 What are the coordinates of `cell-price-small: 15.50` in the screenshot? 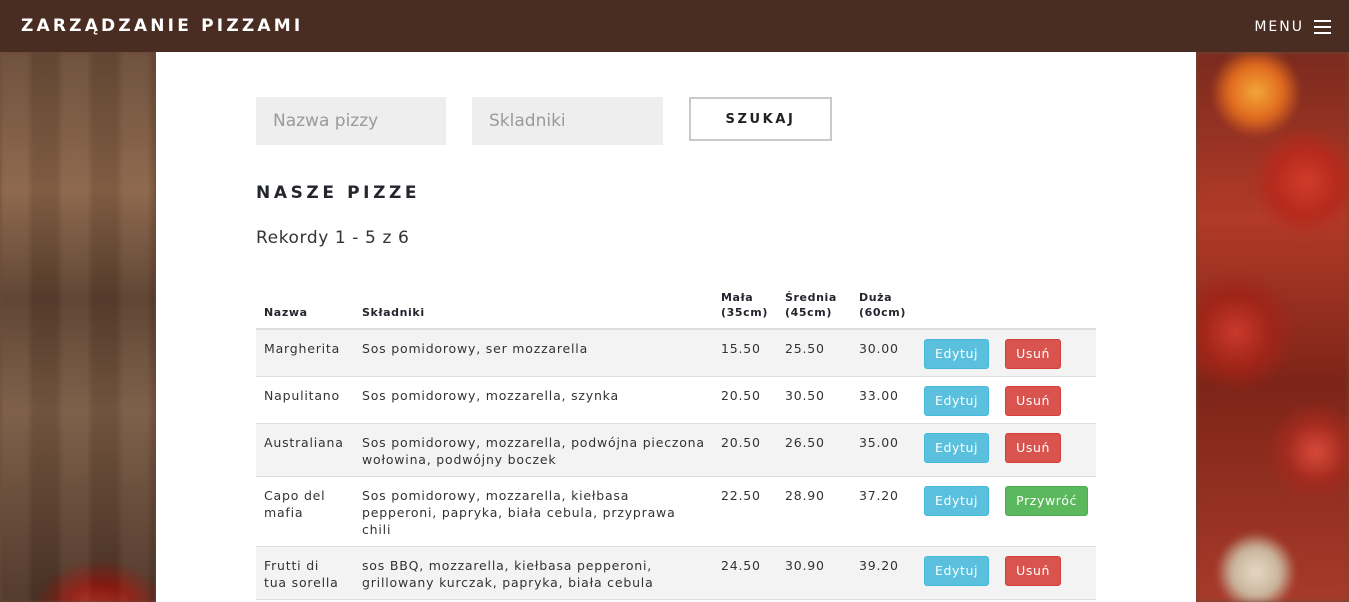 It's located at (745, 353).